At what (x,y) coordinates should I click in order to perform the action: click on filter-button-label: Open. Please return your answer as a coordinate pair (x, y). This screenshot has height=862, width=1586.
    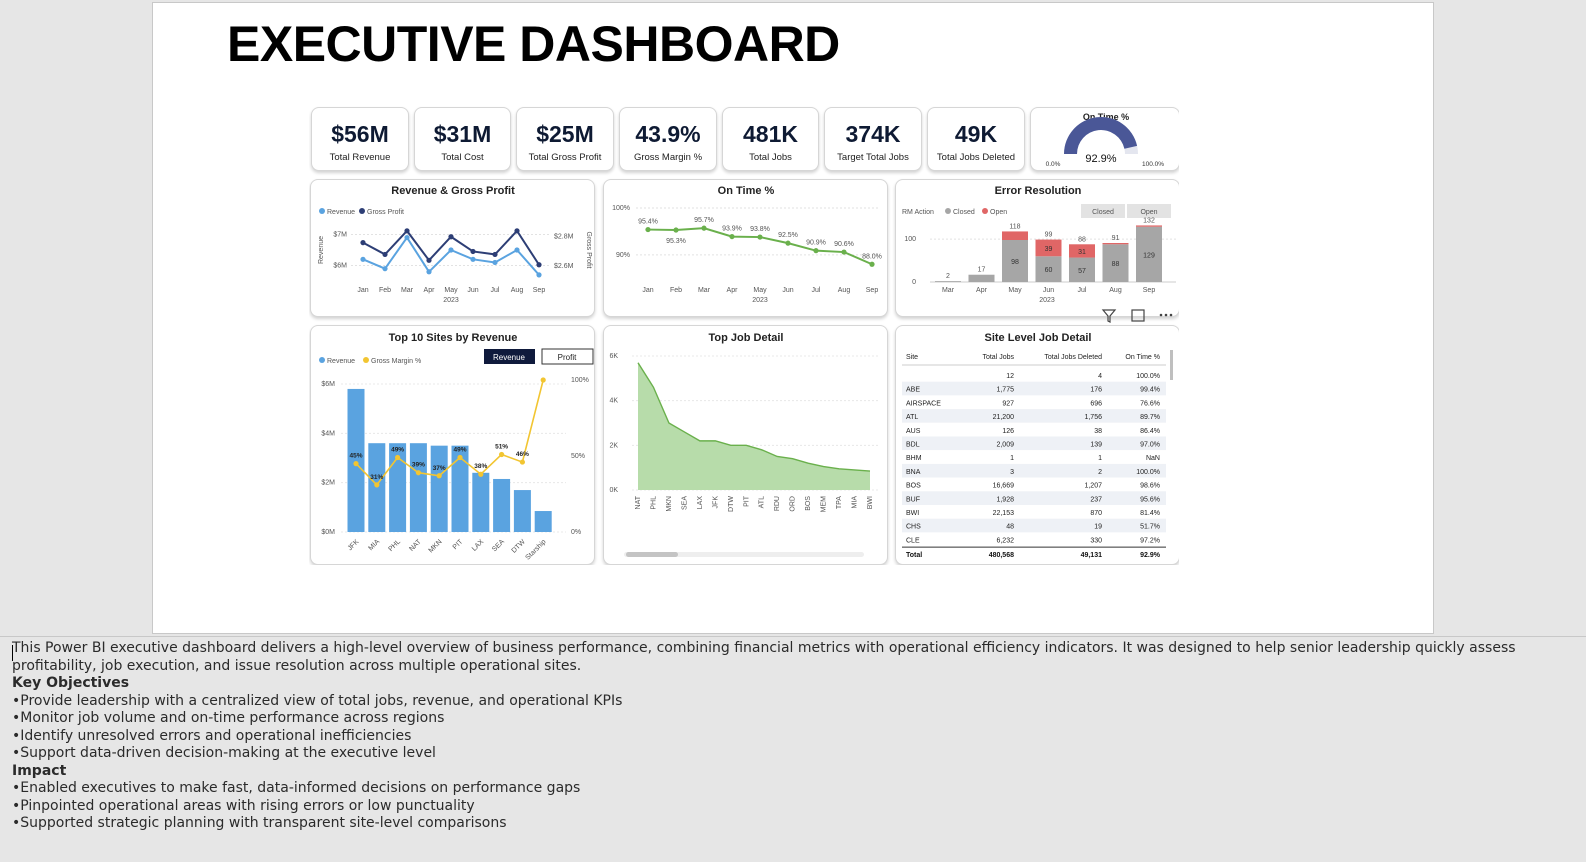
    Looking at the image, I should click on (1148, 212).